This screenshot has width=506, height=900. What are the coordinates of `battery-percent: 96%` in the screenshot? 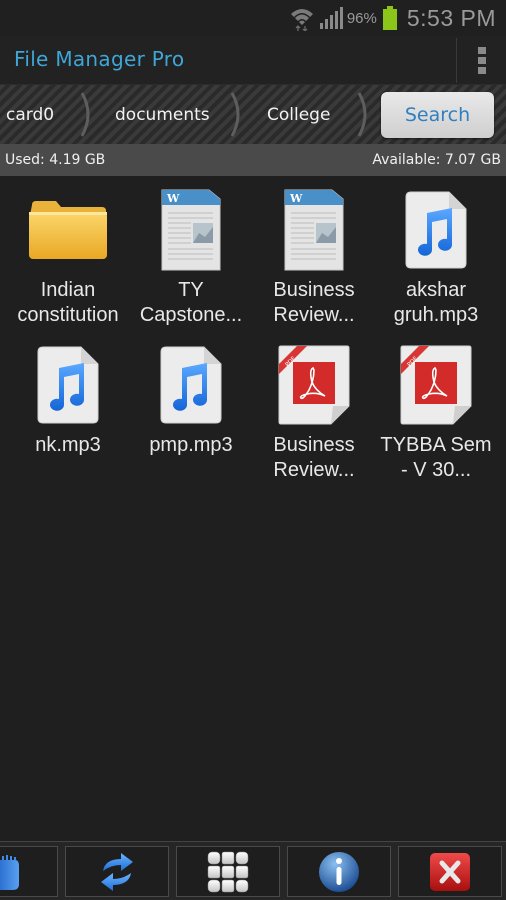 It's located at (361, 18).